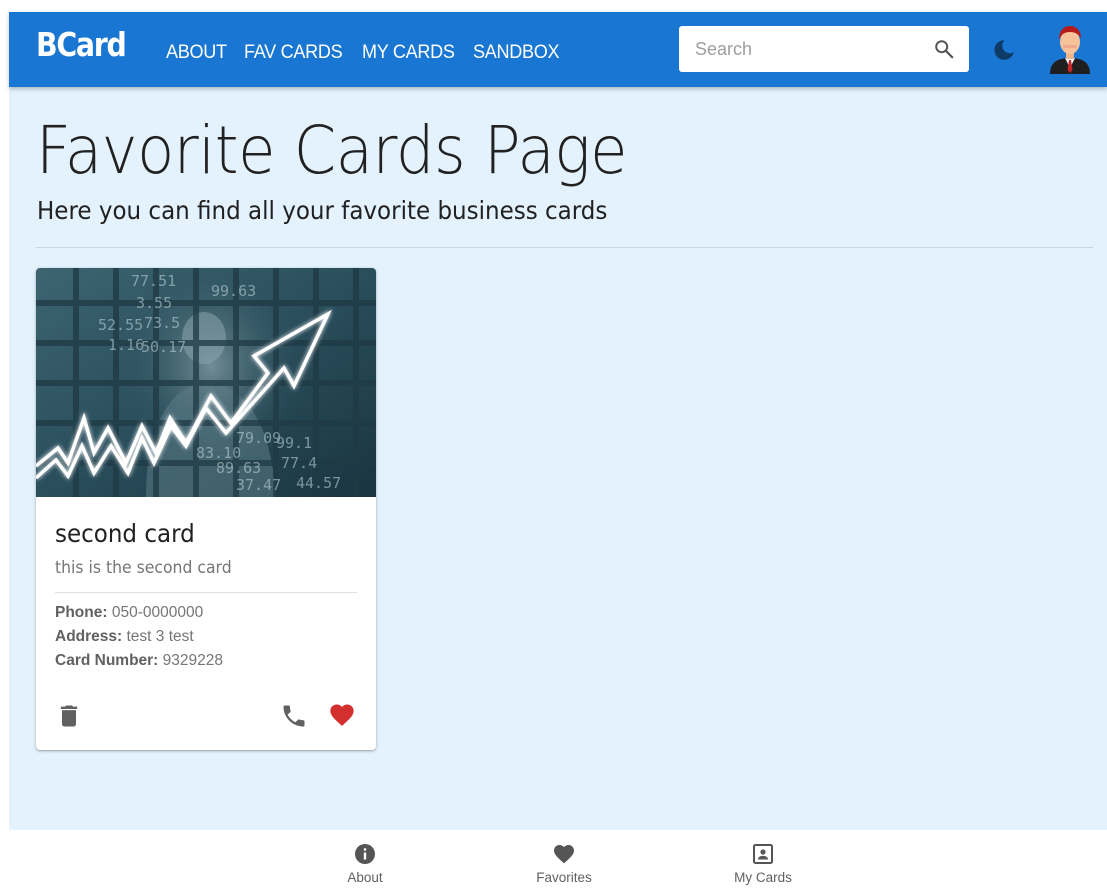 The width and height of the screenshot is (1107, 890). I want to click on svg-text: 37.47, so click(258, 485).